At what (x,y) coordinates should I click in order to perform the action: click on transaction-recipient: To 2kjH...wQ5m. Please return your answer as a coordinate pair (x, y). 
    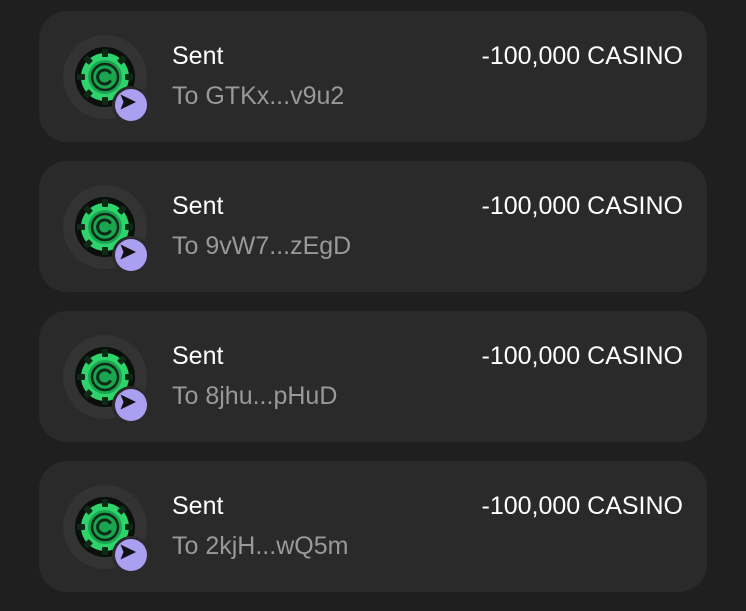
    Looking at the image, I should click on (260, 546).